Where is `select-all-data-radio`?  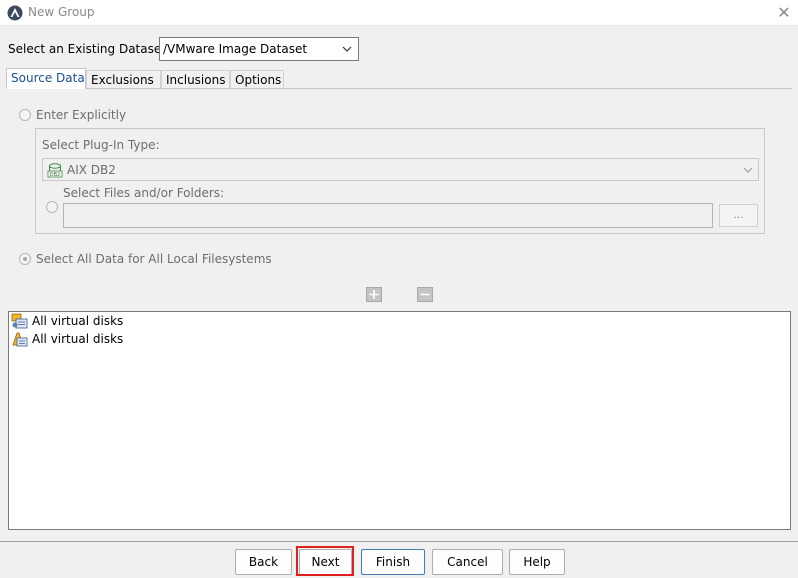
select-all-data-radio is located at coordinates (25, 259).